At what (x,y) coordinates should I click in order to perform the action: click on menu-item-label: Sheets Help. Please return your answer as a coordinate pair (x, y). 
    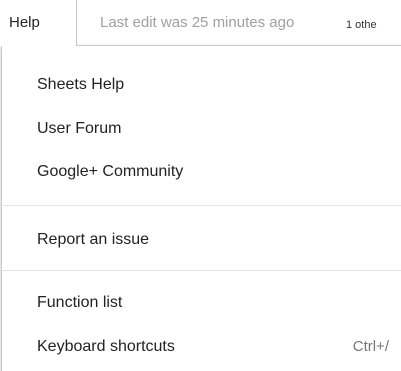
    Looking at the image, I should click on (81, 84).